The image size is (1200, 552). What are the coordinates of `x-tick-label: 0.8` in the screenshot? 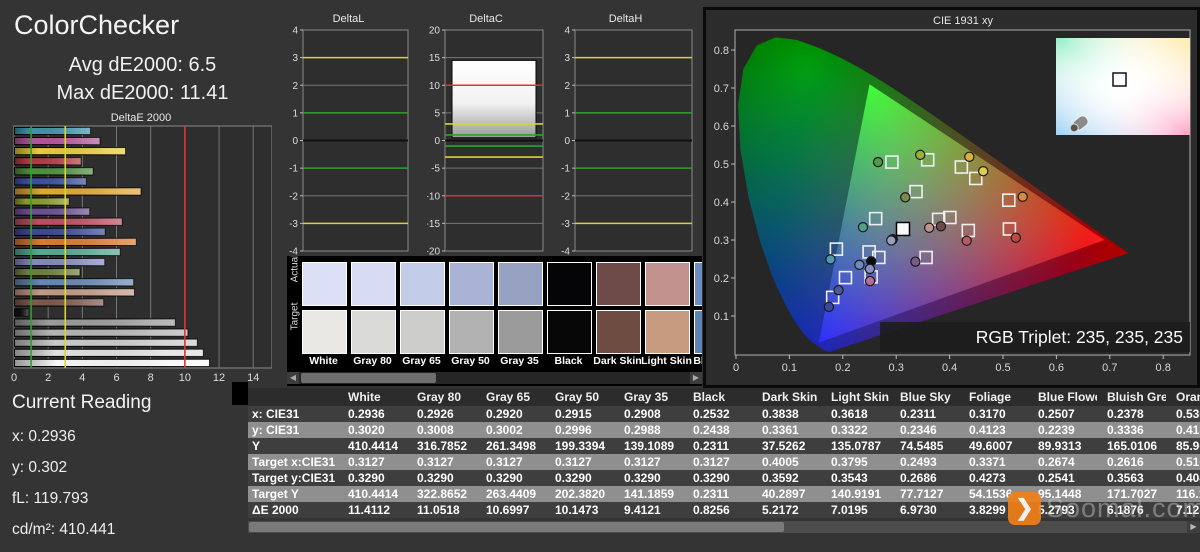 It's located at (1163, 368).